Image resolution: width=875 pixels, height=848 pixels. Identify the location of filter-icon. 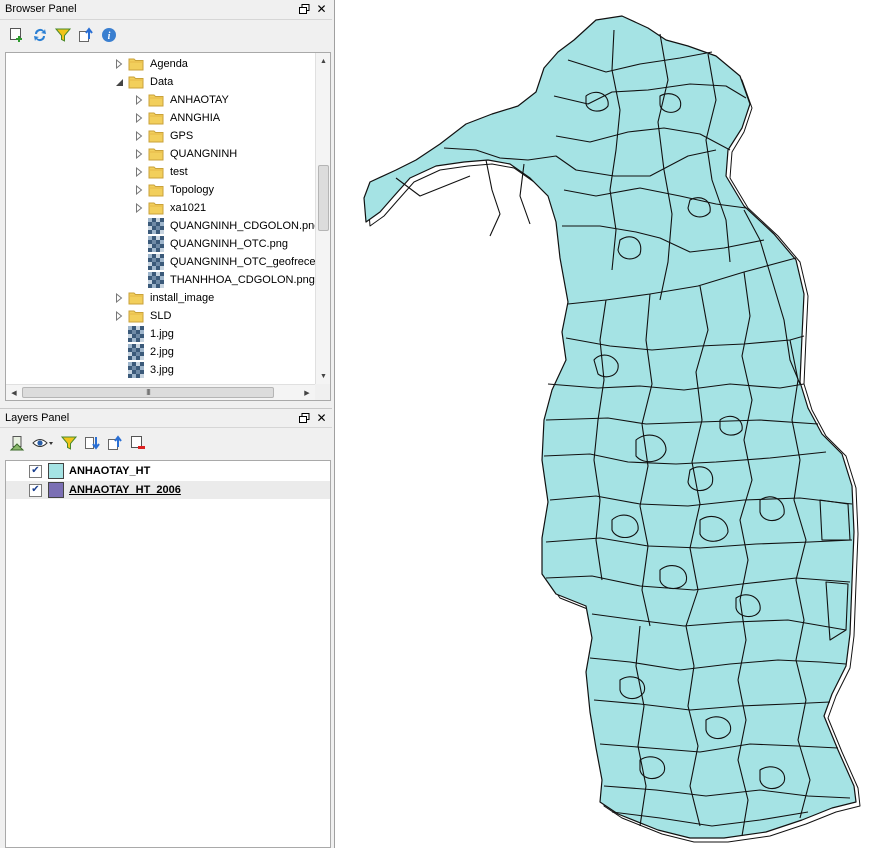
(63, 35).